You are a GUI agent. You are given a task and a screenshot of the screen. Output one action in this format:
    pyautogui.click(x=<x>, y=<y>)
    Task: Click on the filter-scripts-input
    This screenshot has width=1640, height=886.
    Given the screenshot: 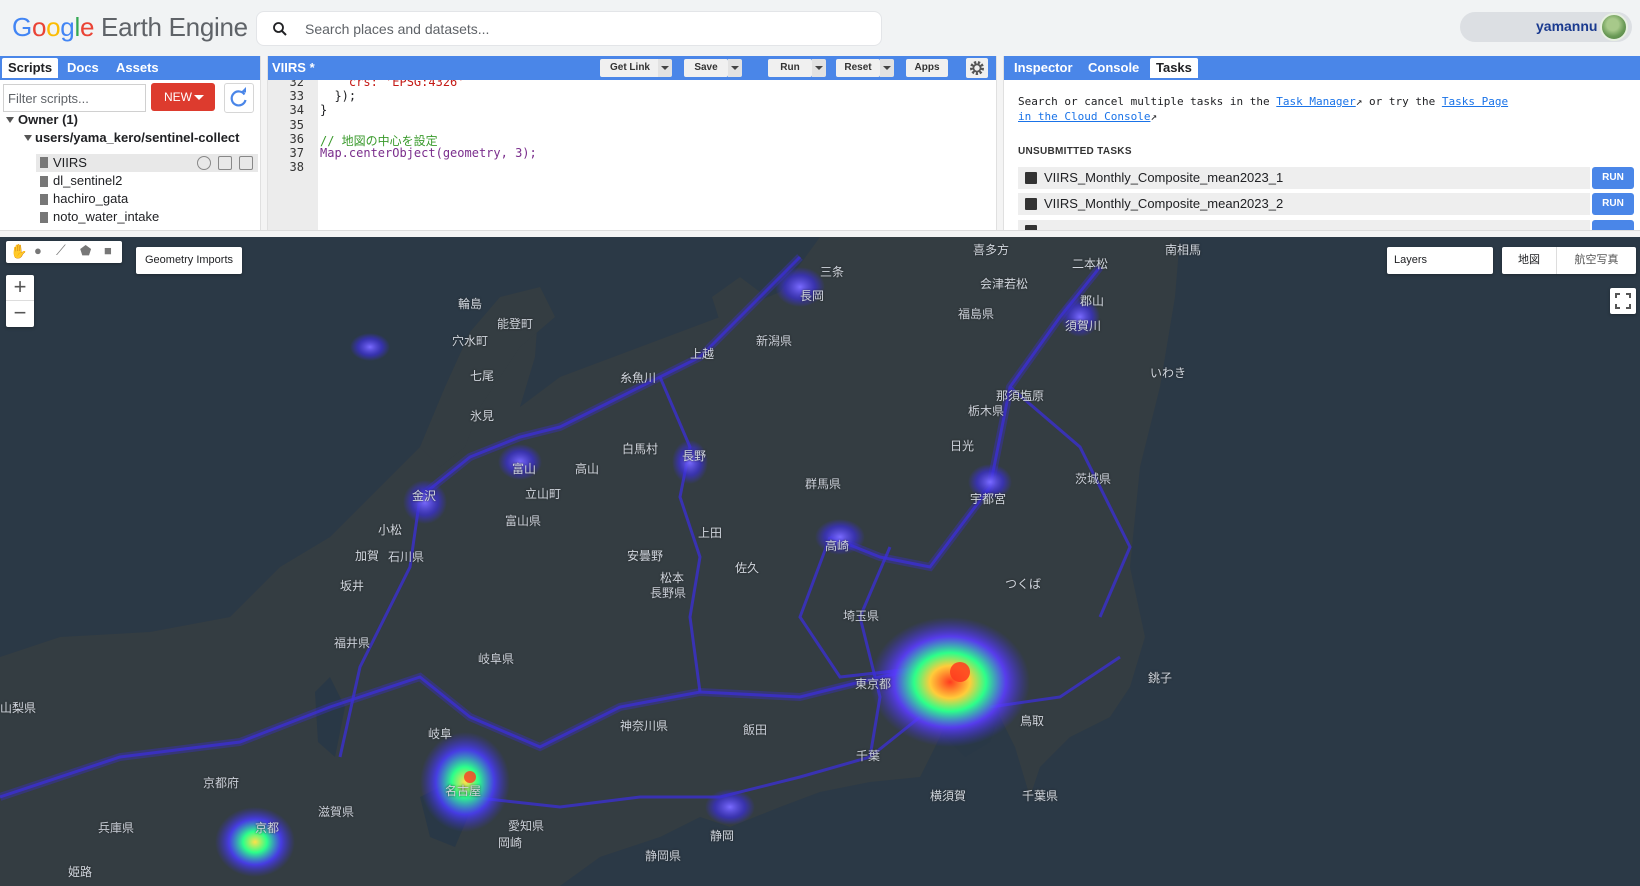 What is the action you would take?
    pyautogui.click(x=74, y=98)
    